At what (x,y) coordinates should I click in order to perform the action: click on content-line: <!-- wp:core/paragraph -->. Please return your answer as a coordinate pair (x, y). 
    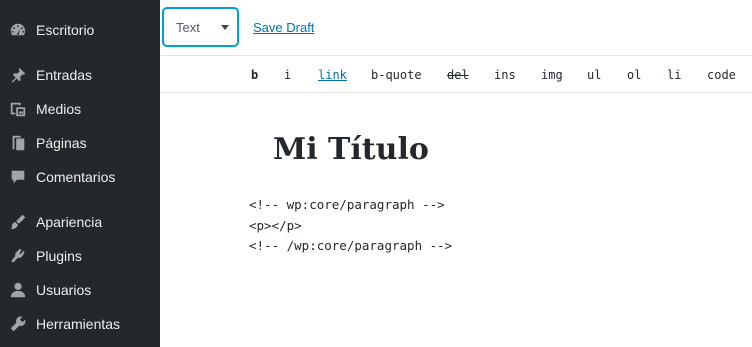
    Looking at the image, I should click on (347, 204).